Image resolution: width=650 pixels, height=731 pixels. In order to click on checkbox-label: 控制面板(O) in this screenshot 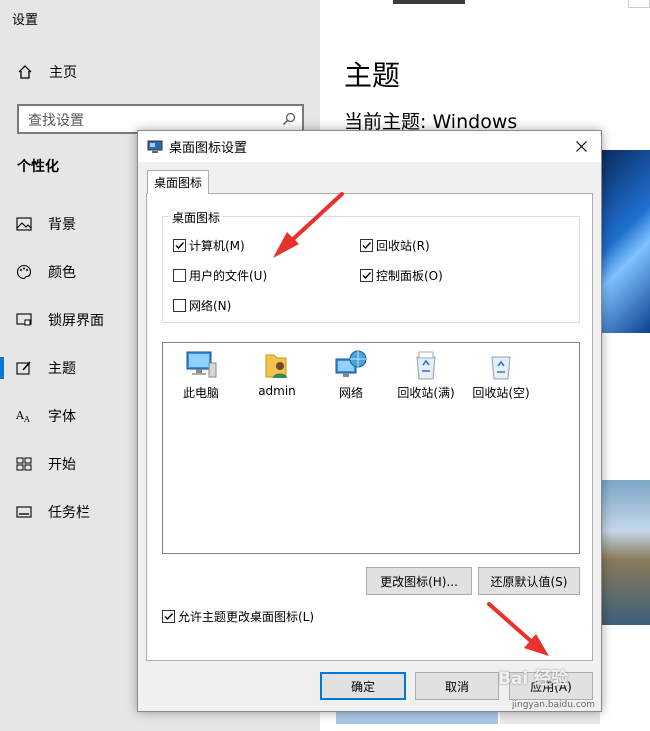, I will do `click(409, 276)`.